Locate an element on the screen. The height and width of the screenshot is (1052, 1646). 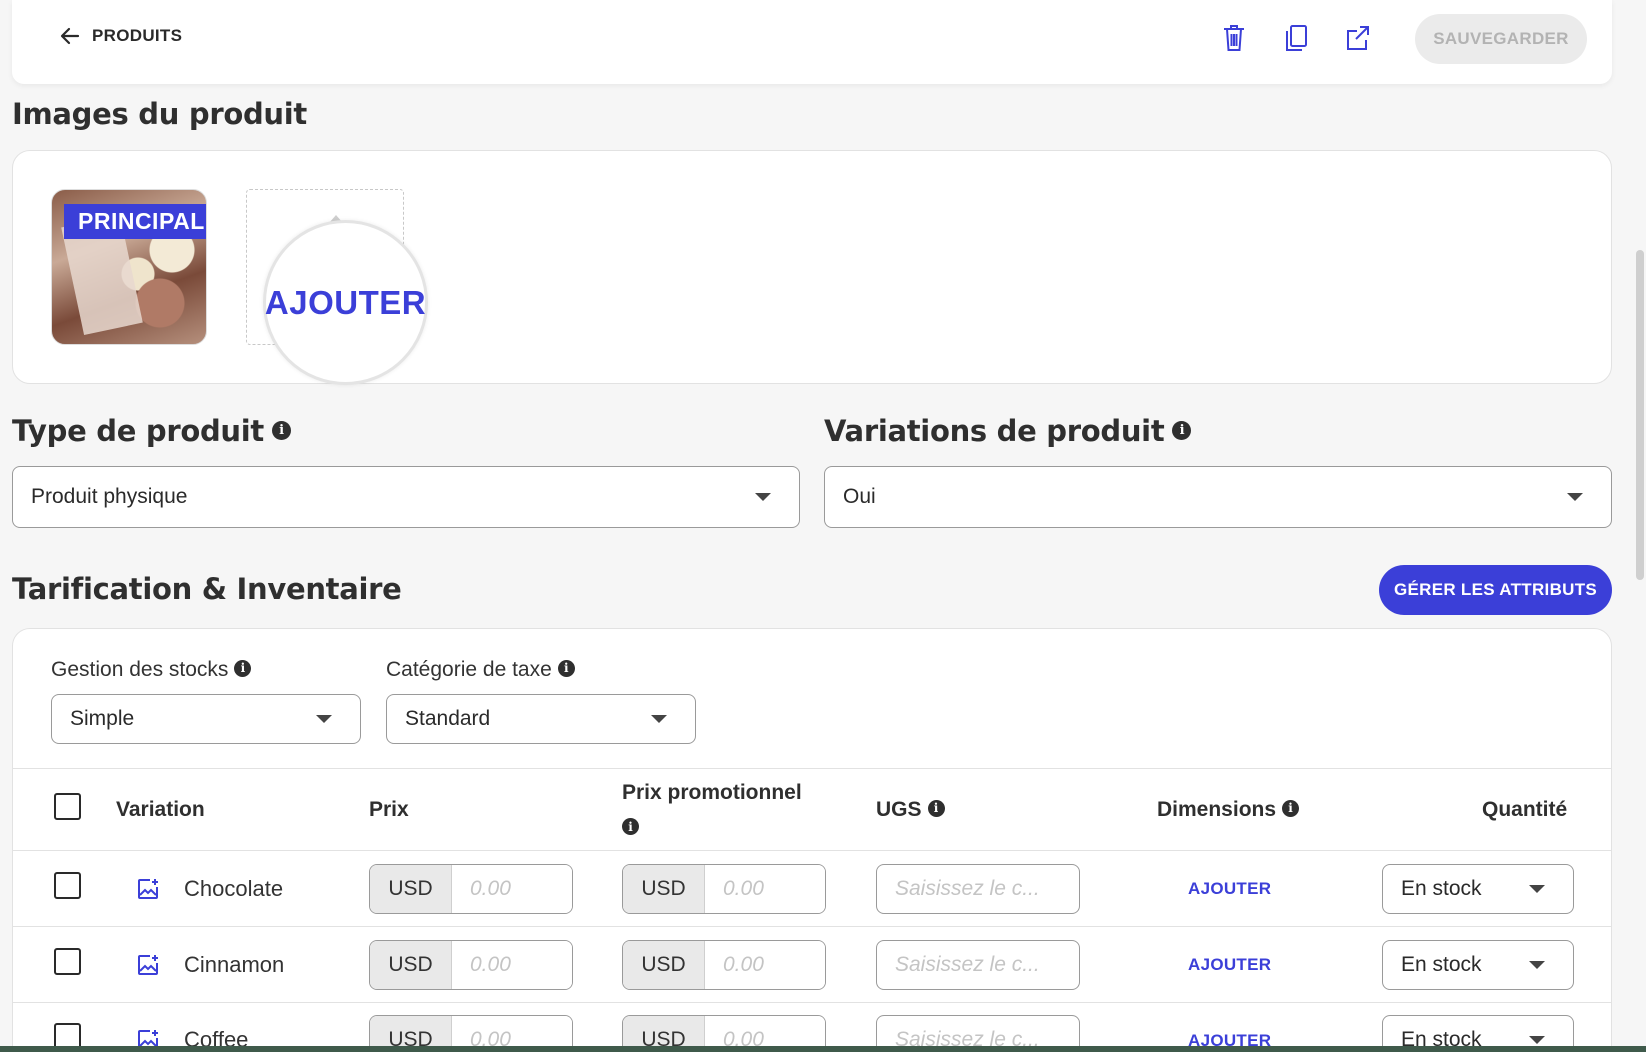
back-label: PRODUITS is located at coordinates (137, 35).